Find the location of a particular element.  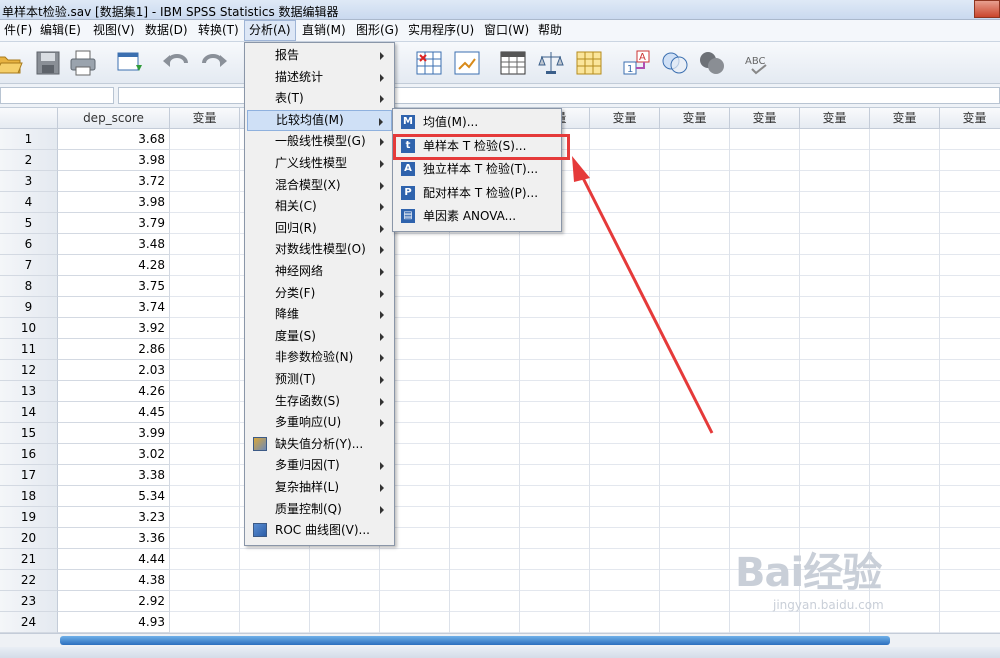

data-cell-dep-score: 4.28 is located at coordinates (114, 265).